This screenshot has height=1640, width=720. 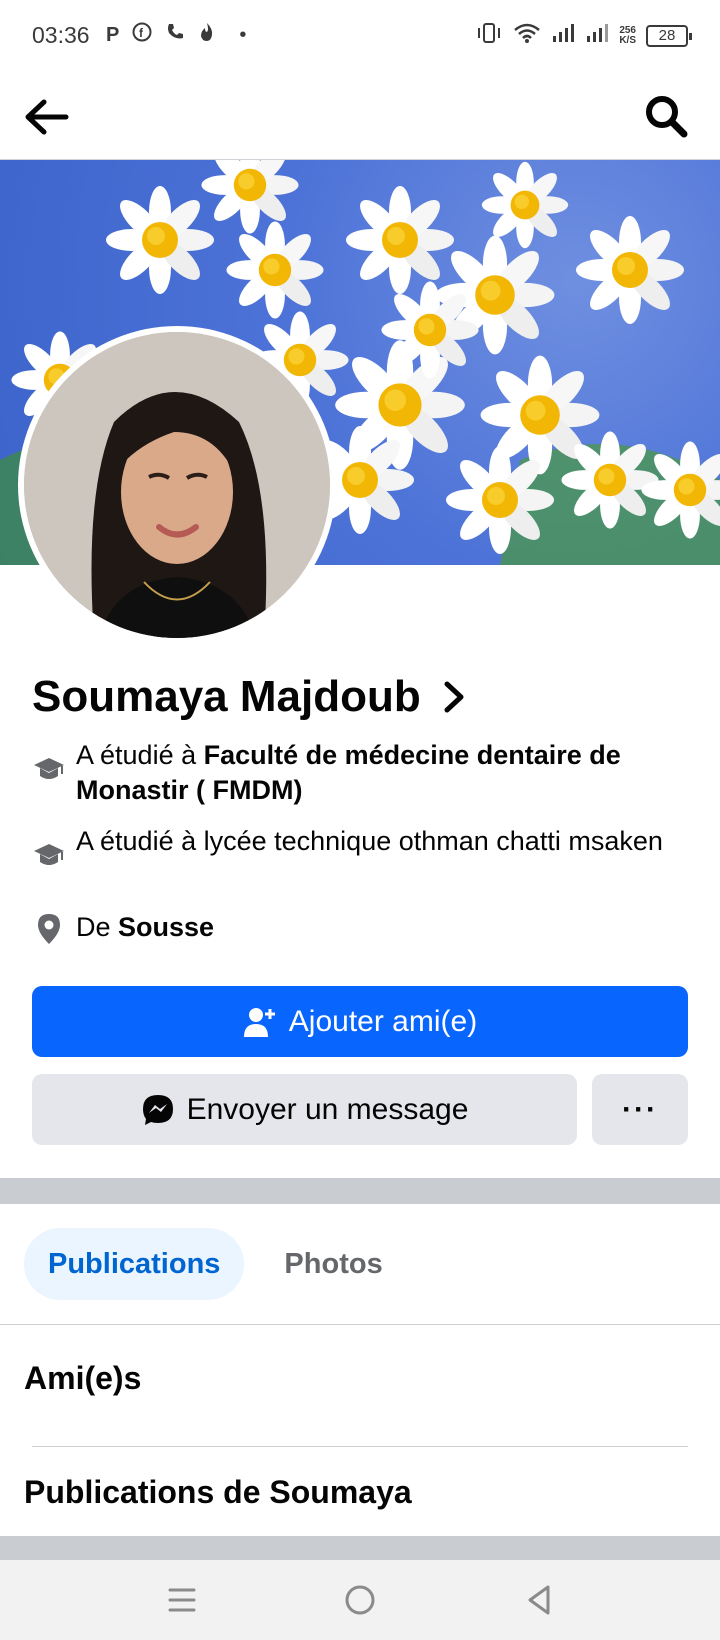 What do you see at coordinates (218, 1492) in the screenshot?
I see `posts-section-title: Publications de Soumaya` at bounding box center [218, 1492].